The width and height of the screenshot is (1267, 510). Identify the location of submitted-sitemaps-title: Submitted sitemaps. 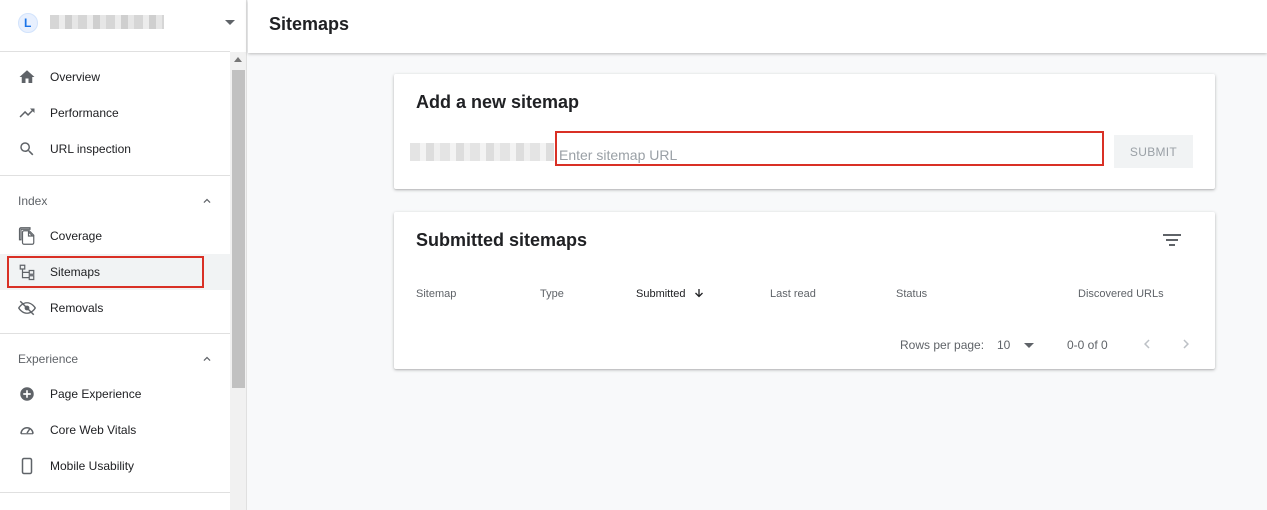
(502, 240).